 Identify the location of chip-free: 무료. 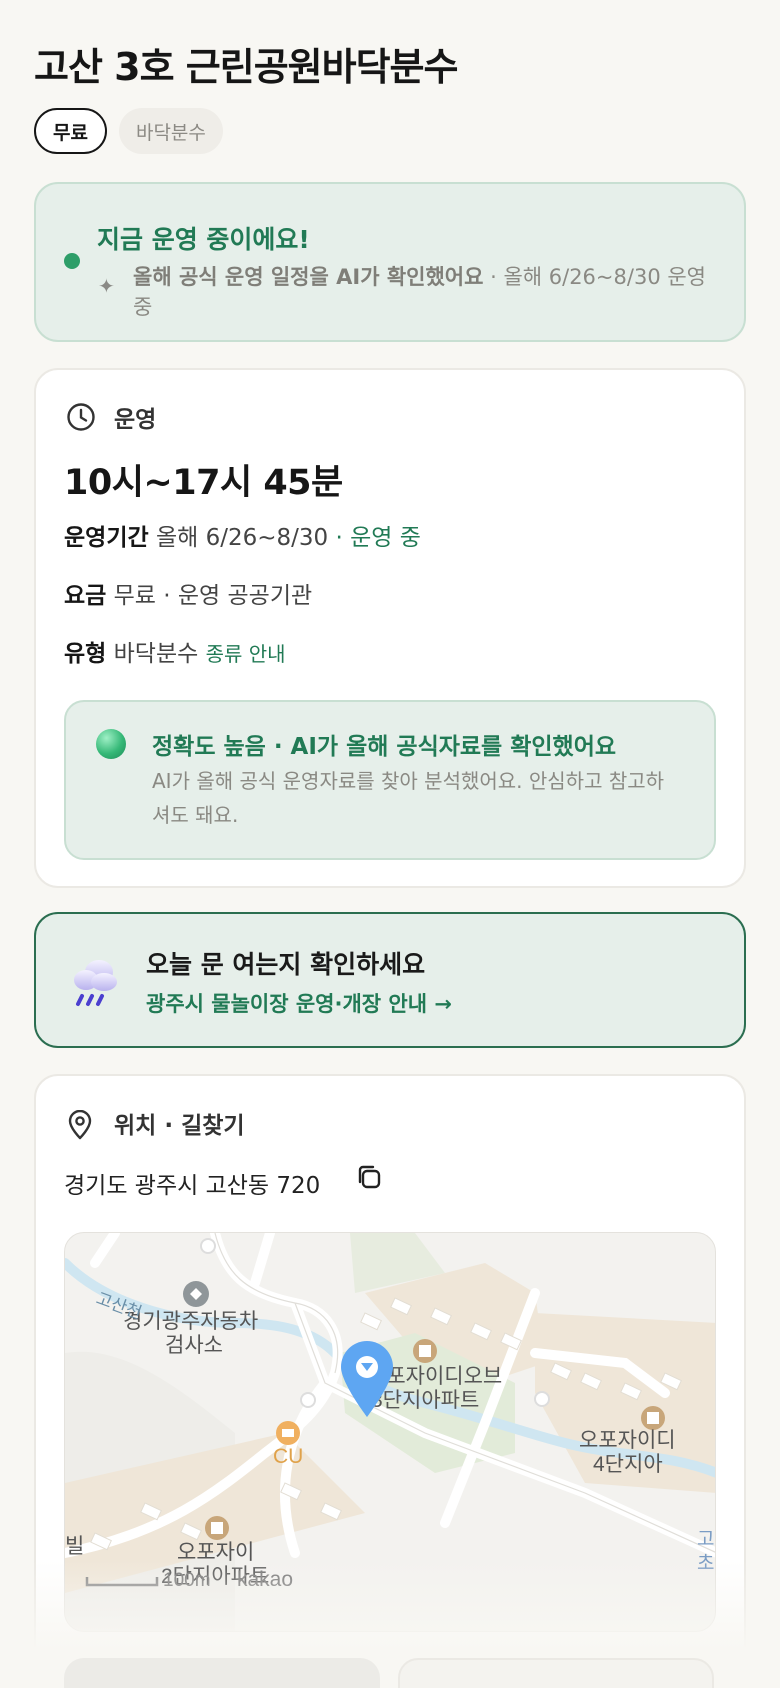
(70, 131).